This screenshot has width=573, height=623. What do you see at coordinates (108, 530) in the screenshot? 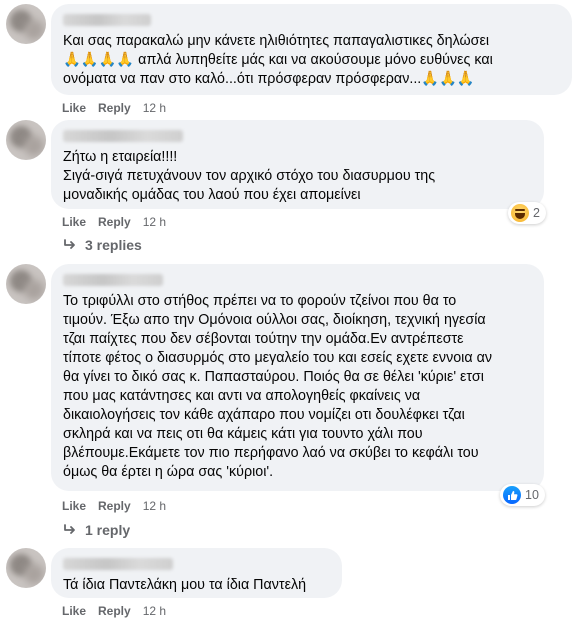
I see `replies-label: 1 reply` at bounding box center [108, 530].